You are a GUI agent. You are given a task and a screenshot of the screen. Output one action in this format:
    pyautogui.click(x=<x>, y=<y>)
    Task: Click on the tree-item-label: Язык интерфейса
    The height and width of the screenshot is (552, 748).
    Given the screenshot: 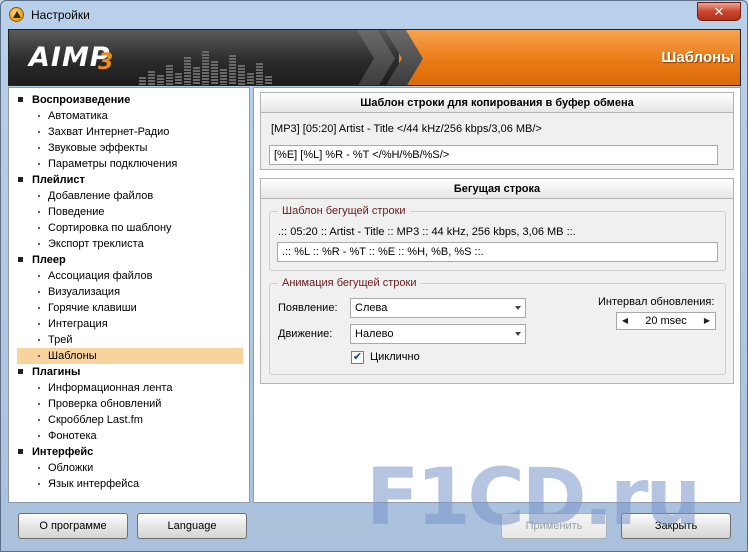 What is the action you would take?
    pyautogui.click(x=94, y=484)
    